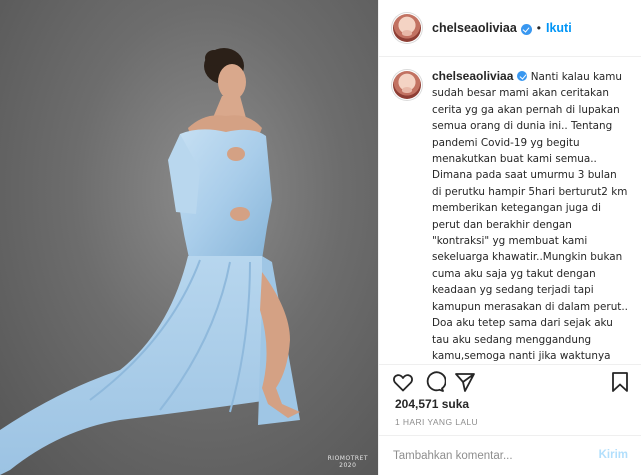 This screenshot has height=475, width=641. Describe the element at coordinates (434, 382) in the screenshot. I see `comment-icon` at that location.